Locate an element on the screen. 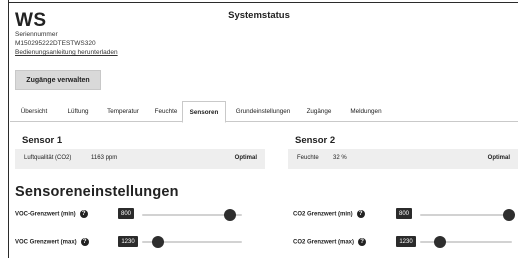 The height and width of the screenshot is (258, 518). tab-sensors: Sensoren is located at coordinates (204, 112).